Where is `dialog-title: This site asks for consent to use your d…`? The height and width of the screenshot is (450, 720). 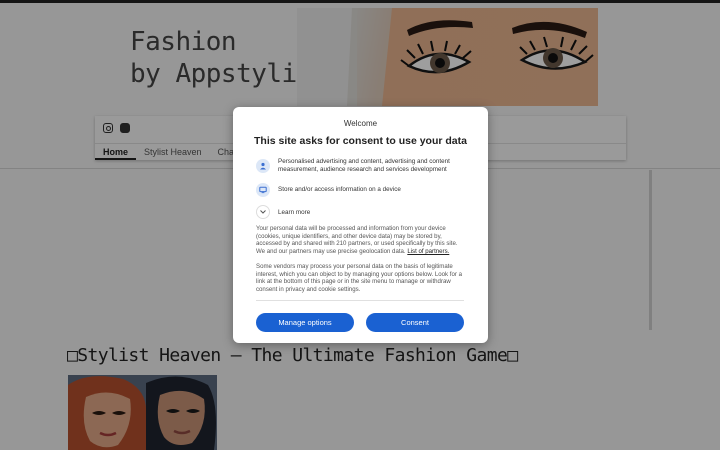
dialog-title: This site asks for consent to use your d… is located at coordinates (360, 141).